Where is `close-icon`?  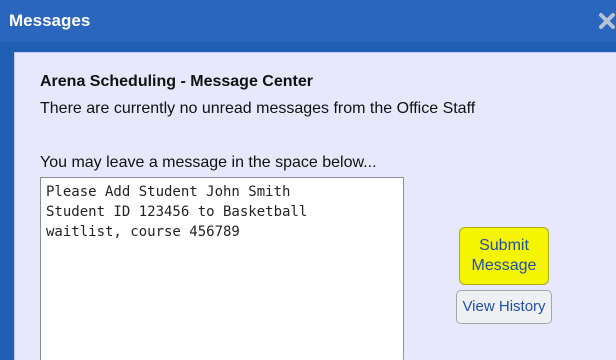 close-icon is located at coordinates (607, 21).